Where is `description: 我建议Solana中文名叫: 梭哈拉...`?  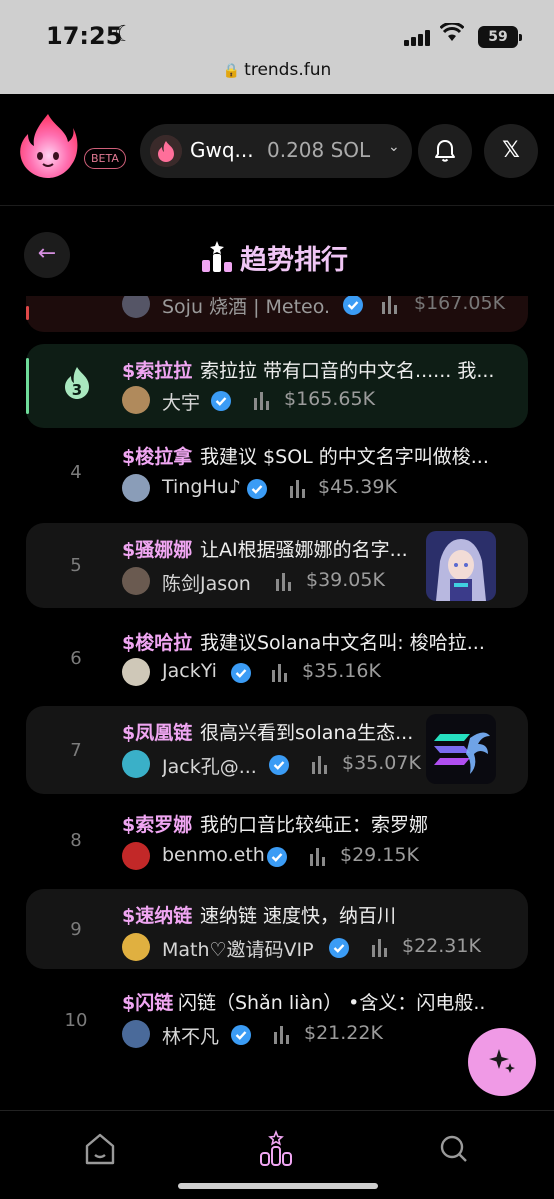
description: 我建议Solana中文名叫: 梭哈拉... is located at coordinates (342, 643).